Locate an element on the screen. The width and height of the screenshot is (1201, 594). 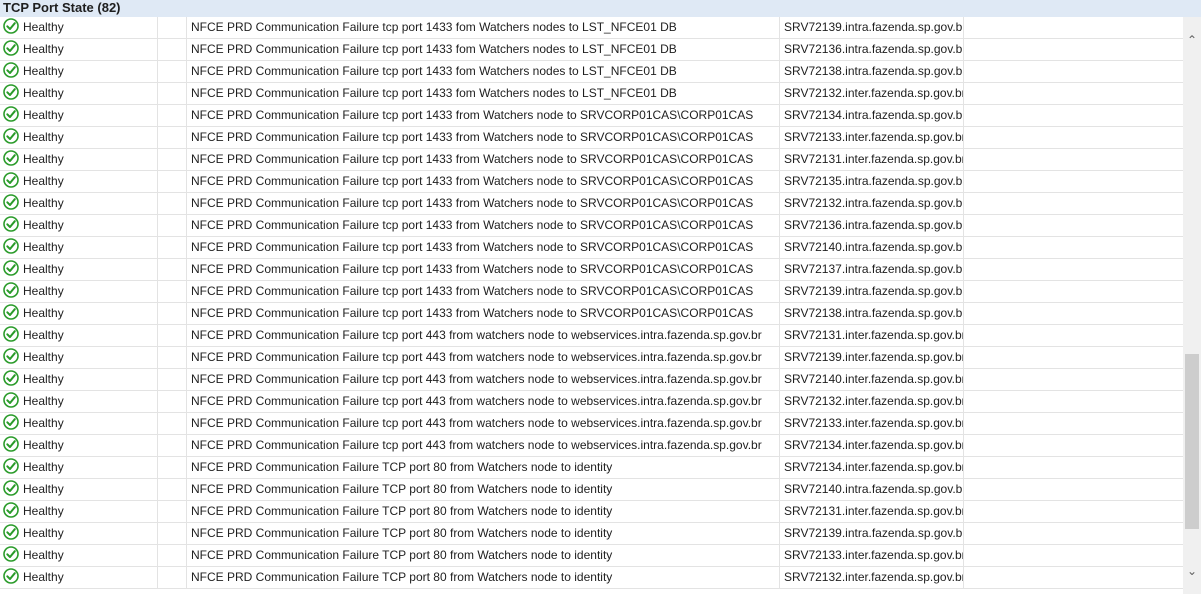
group-header-tcp-port-state: TCP Port State (82) is located at coordinates (600, 8).